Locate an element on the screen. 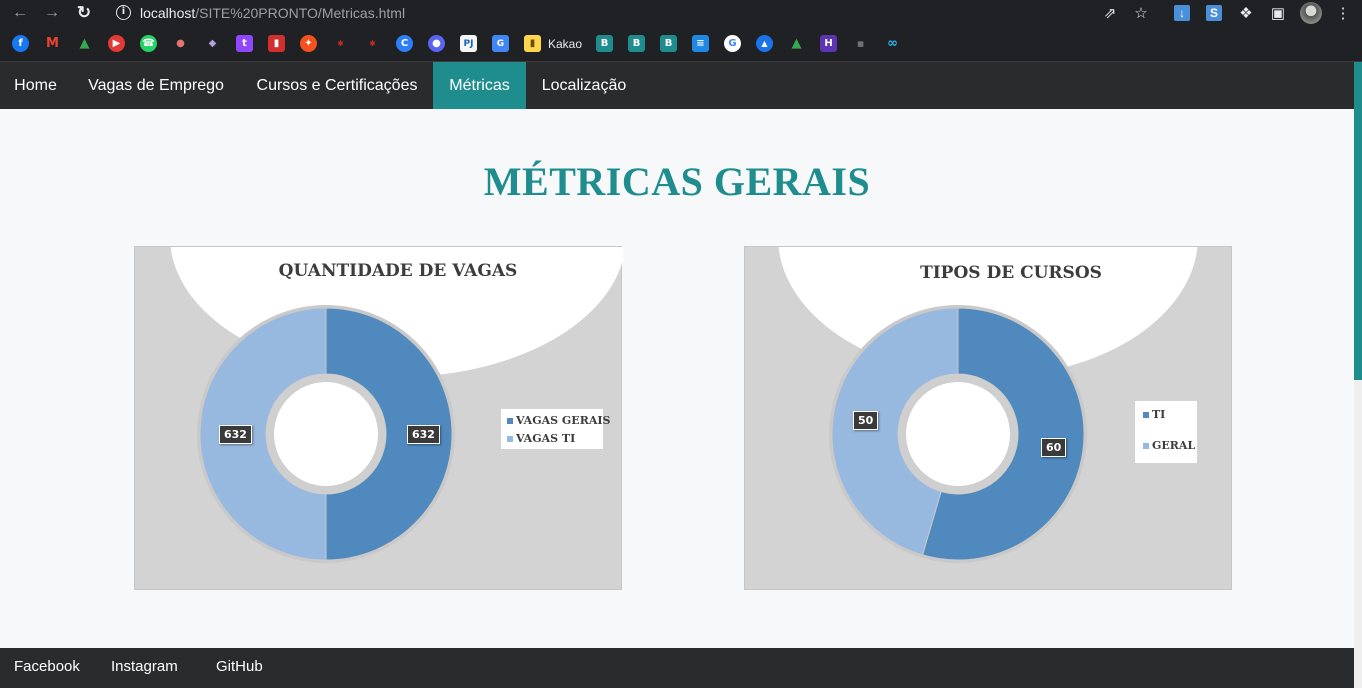 This screenshot has width=1362, height=688. legend-item: VAGAS TI is located at coordinates (541, 438).